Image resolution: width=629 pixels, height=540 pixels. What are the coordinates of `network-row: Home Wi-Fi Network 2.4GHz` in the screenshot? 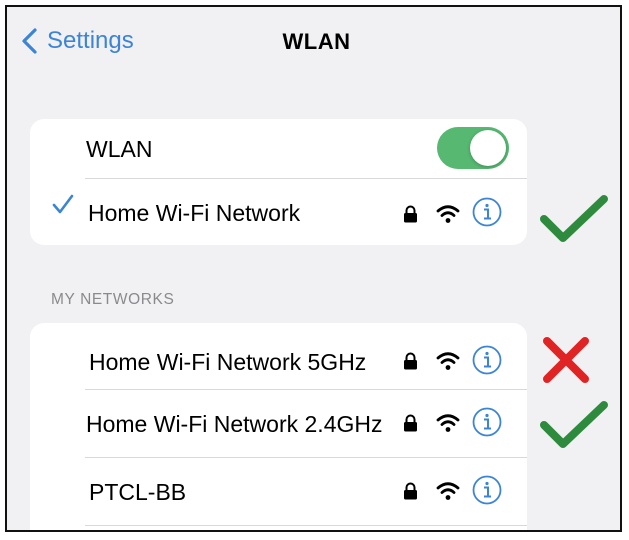 It's located at (278, 423).